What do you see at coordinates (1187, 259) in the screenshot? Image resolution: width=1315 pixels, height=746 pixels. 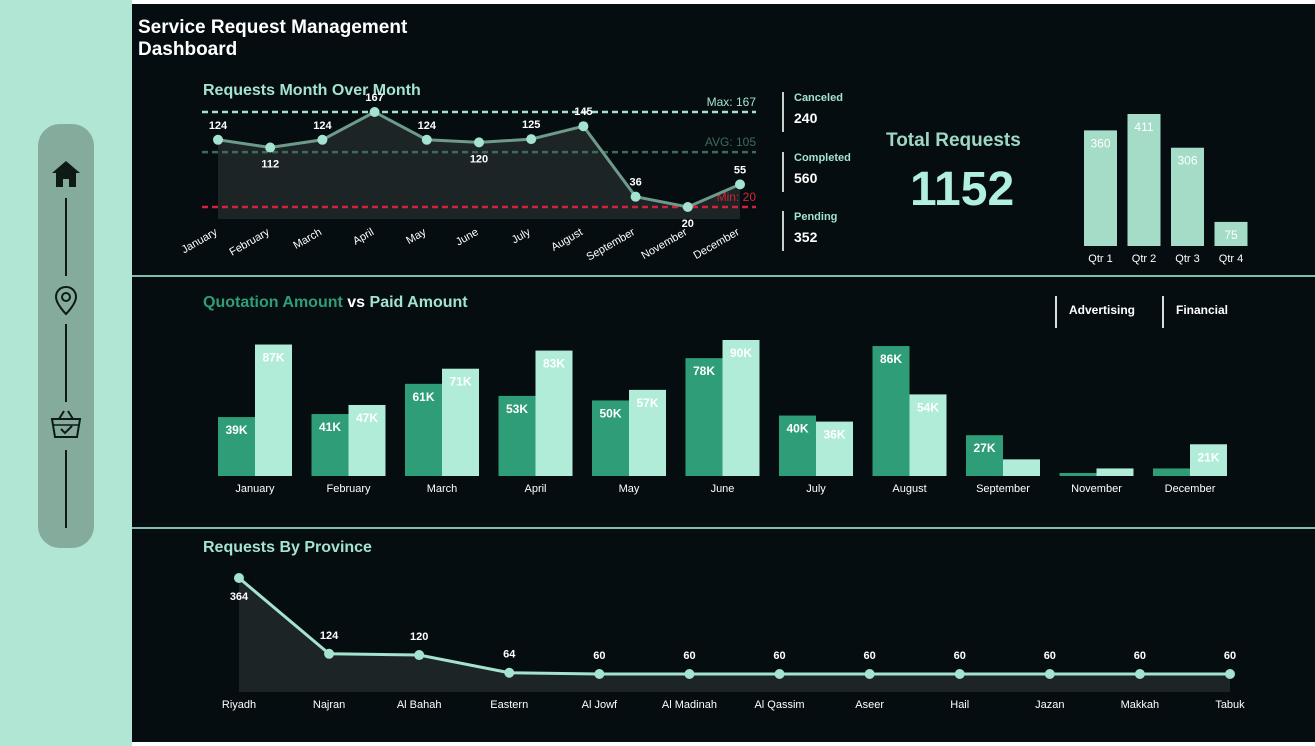 I see `qtr-x-tick: Qtr 3` at bounding box center [1187, 259].